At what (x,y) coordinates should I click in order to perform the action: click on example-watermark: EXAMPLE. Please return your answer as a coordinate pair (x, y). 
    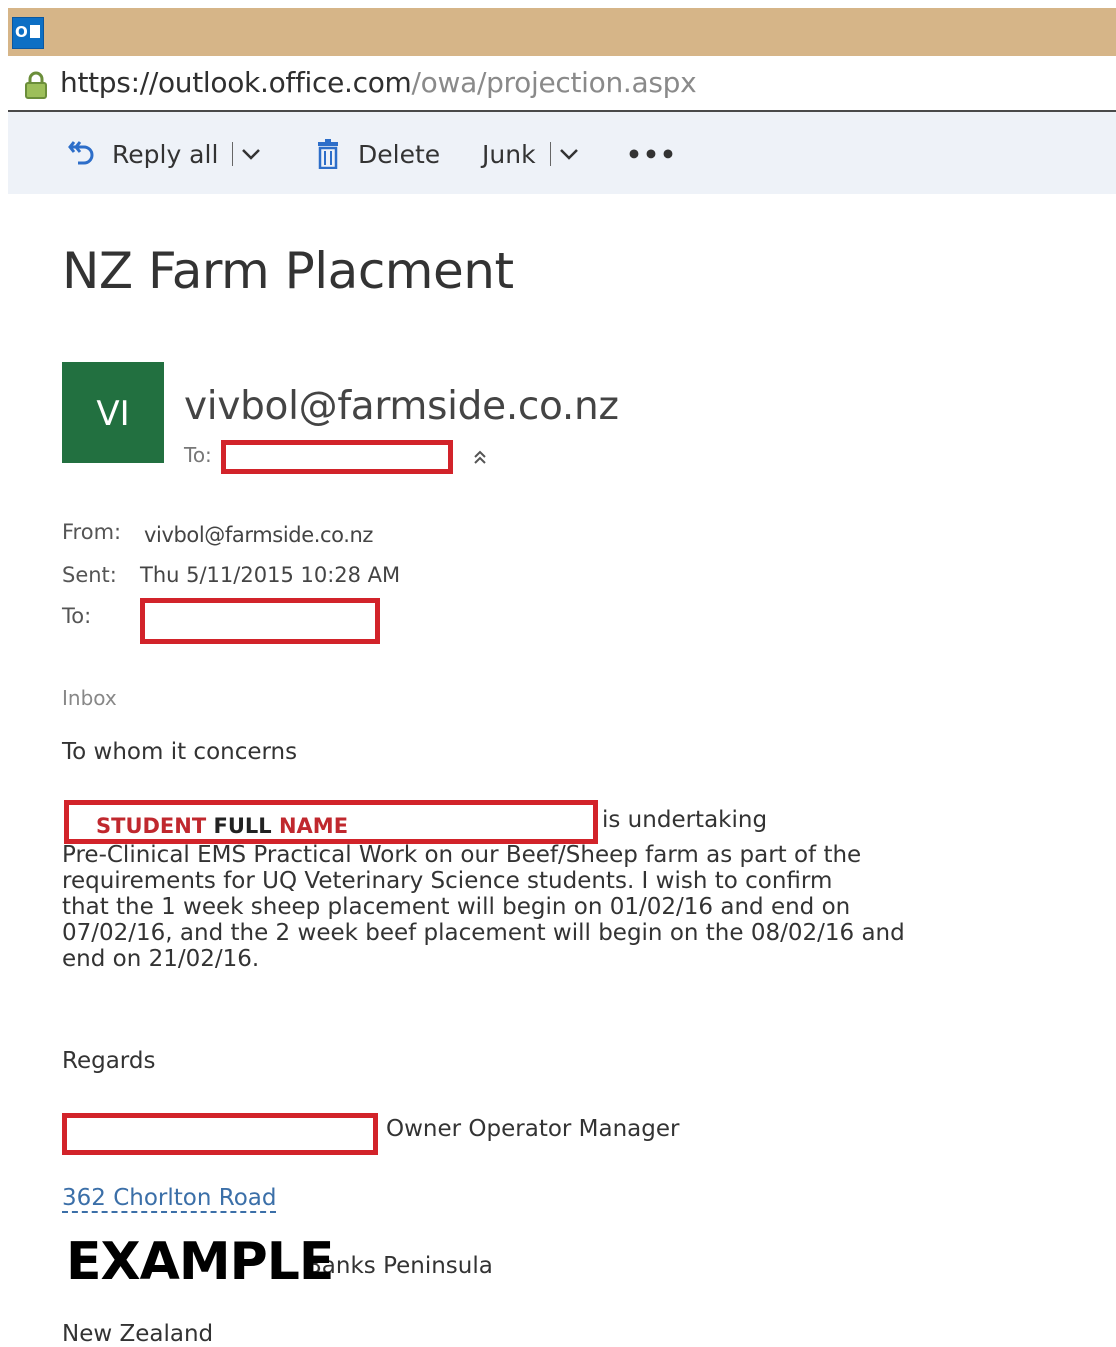
    Looking at the image, I should click on (200, 1262).